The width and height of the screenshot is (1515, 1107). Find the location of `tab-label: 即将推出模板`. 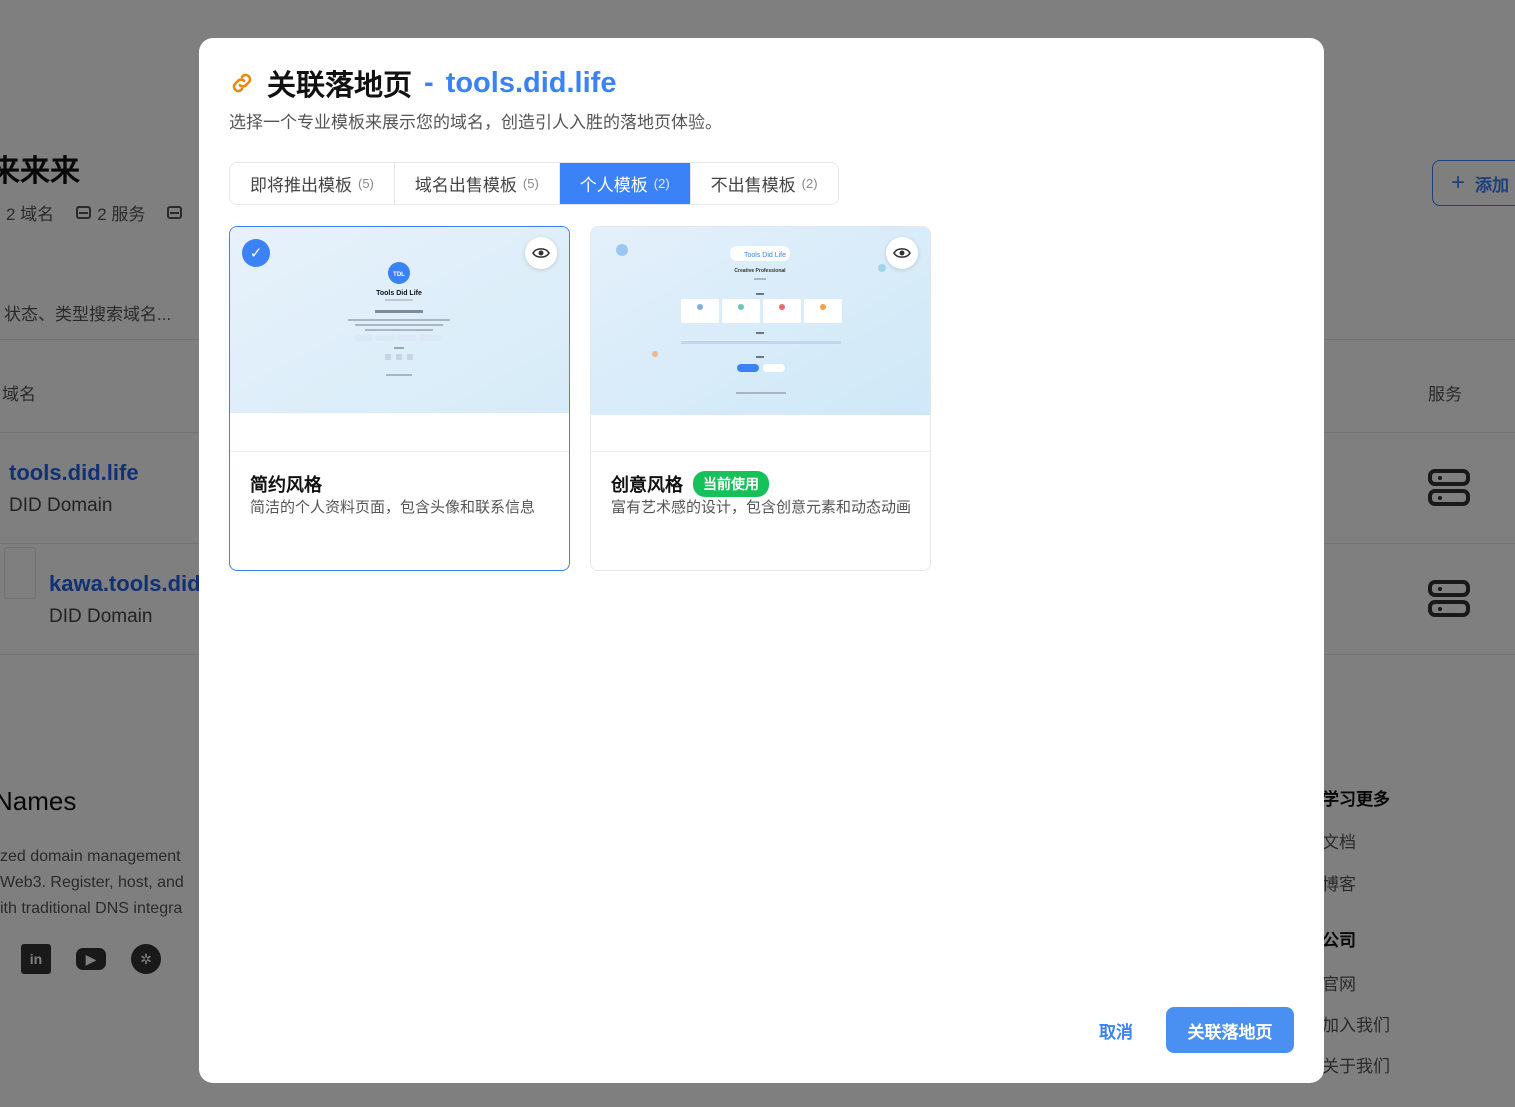

tab-label: 即将推出模板 is located at coordinates (301, 185).